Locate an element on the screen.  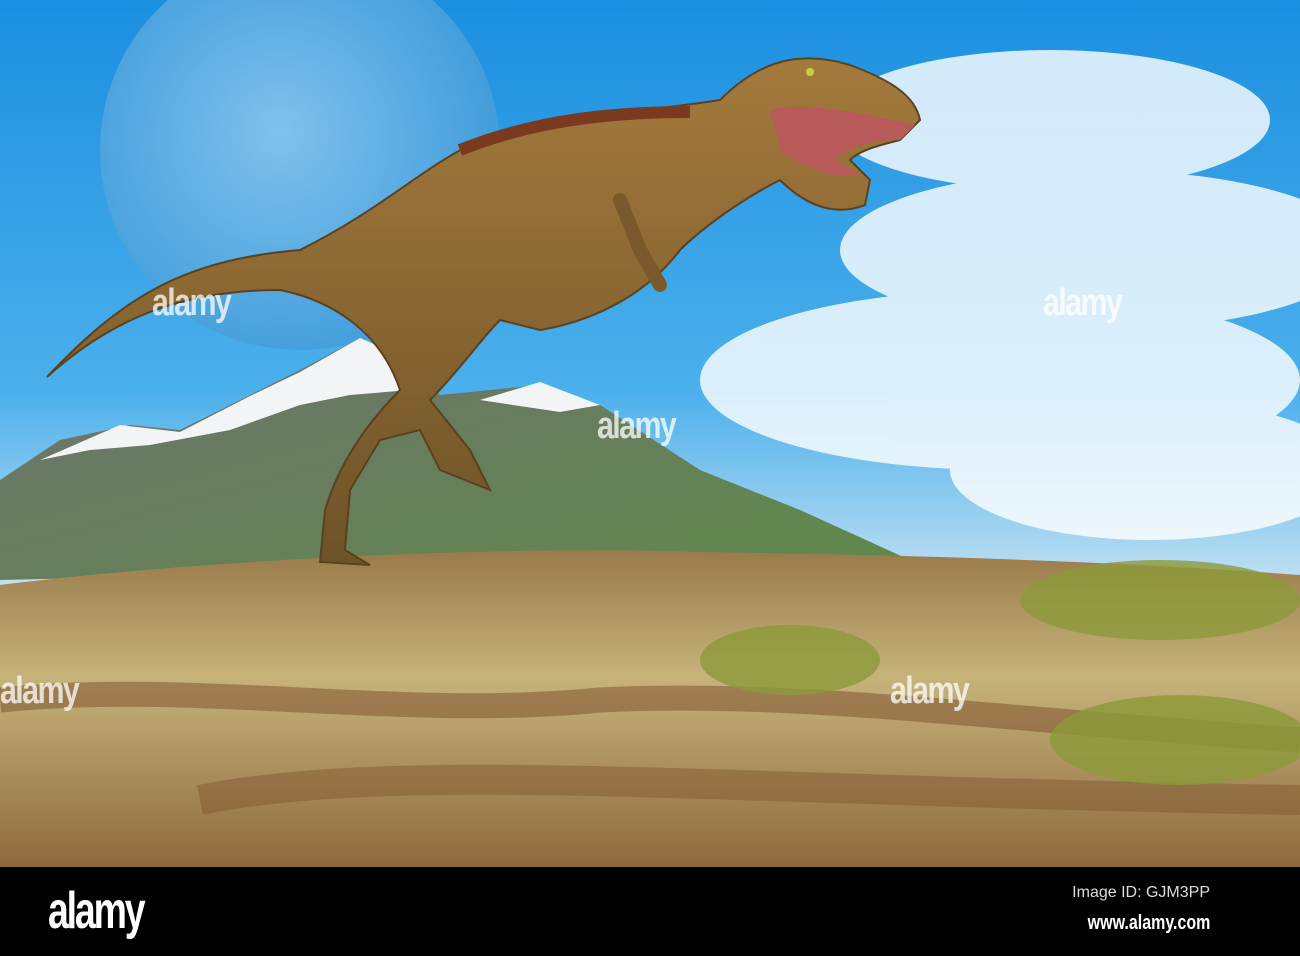
trex-eye is located at coordinates (810, 72).